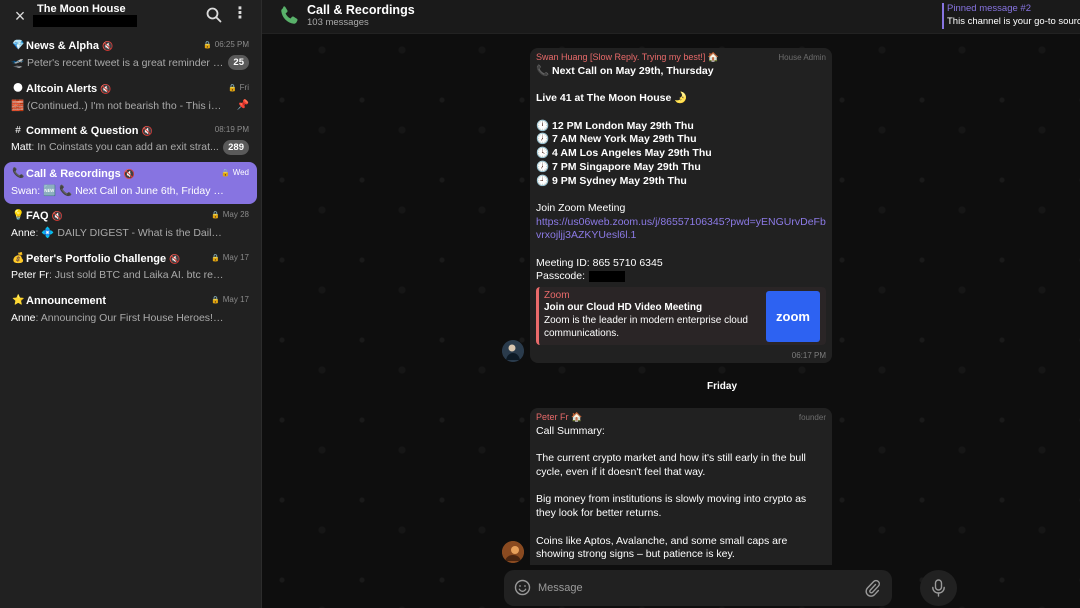  I want to click on group-title: The Moon House, so click(81, 9).